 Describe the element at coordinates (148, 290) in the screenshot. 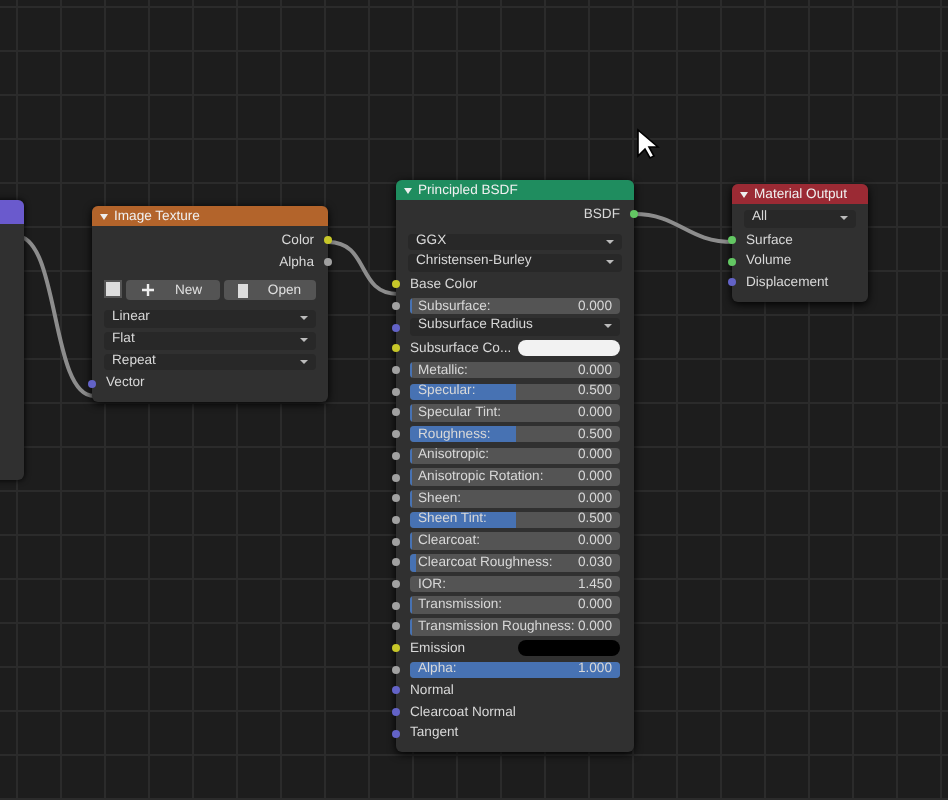

I see `plus-icon` at that location.